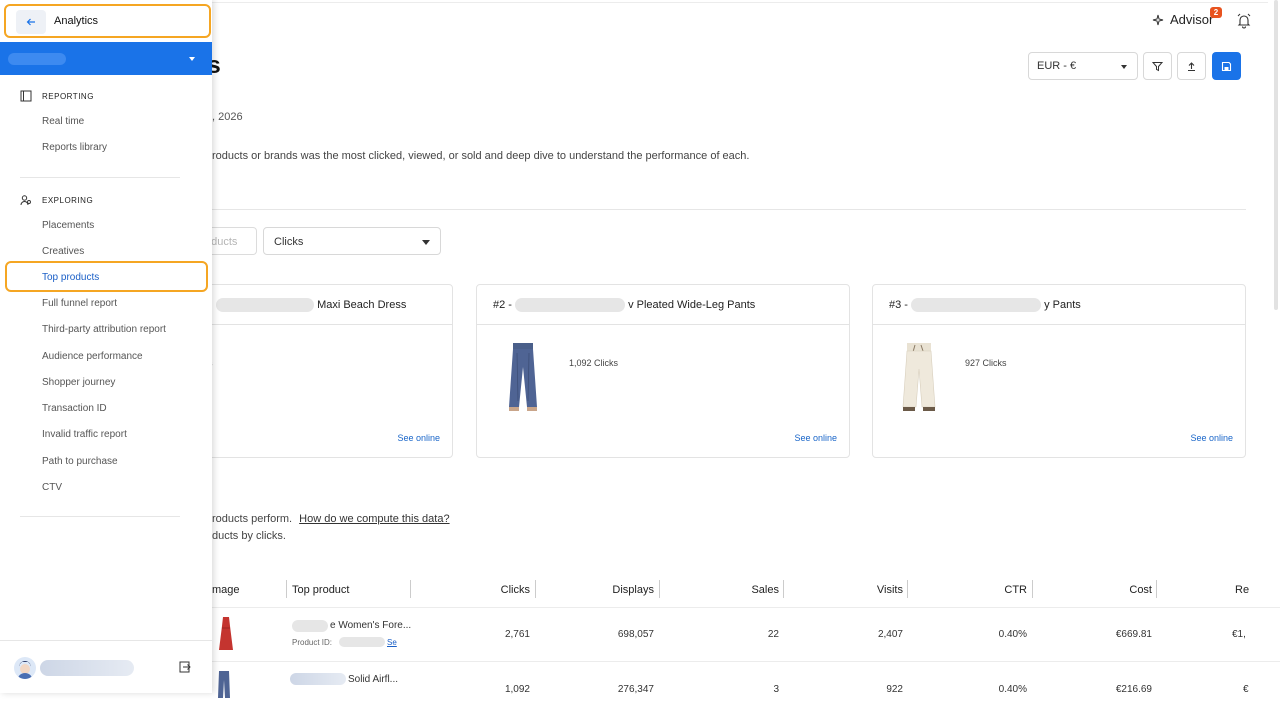 Image resolution: width=1280 pixels, height=715 pixels. What do you see at coordinates (78, 382) in the screenshot?
I see `sidebar-item-shopper-journey: Shopper journey` at bounding box center [78, 382].